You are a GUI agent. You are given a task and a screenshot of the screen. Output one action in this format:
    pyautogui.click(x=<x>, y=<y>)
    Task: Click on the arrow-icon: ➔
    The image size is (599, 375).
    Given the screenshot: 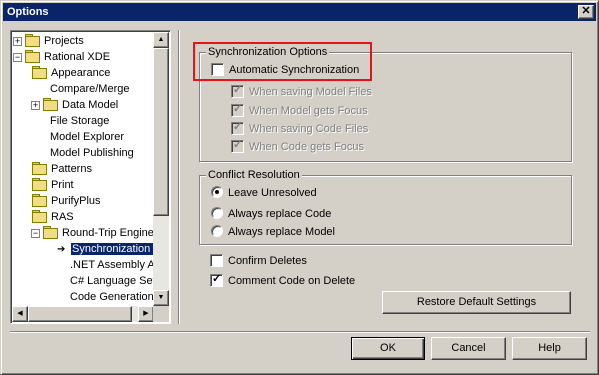 What is the action you would take?
    pyautogui.click(x=61, y=249)
    